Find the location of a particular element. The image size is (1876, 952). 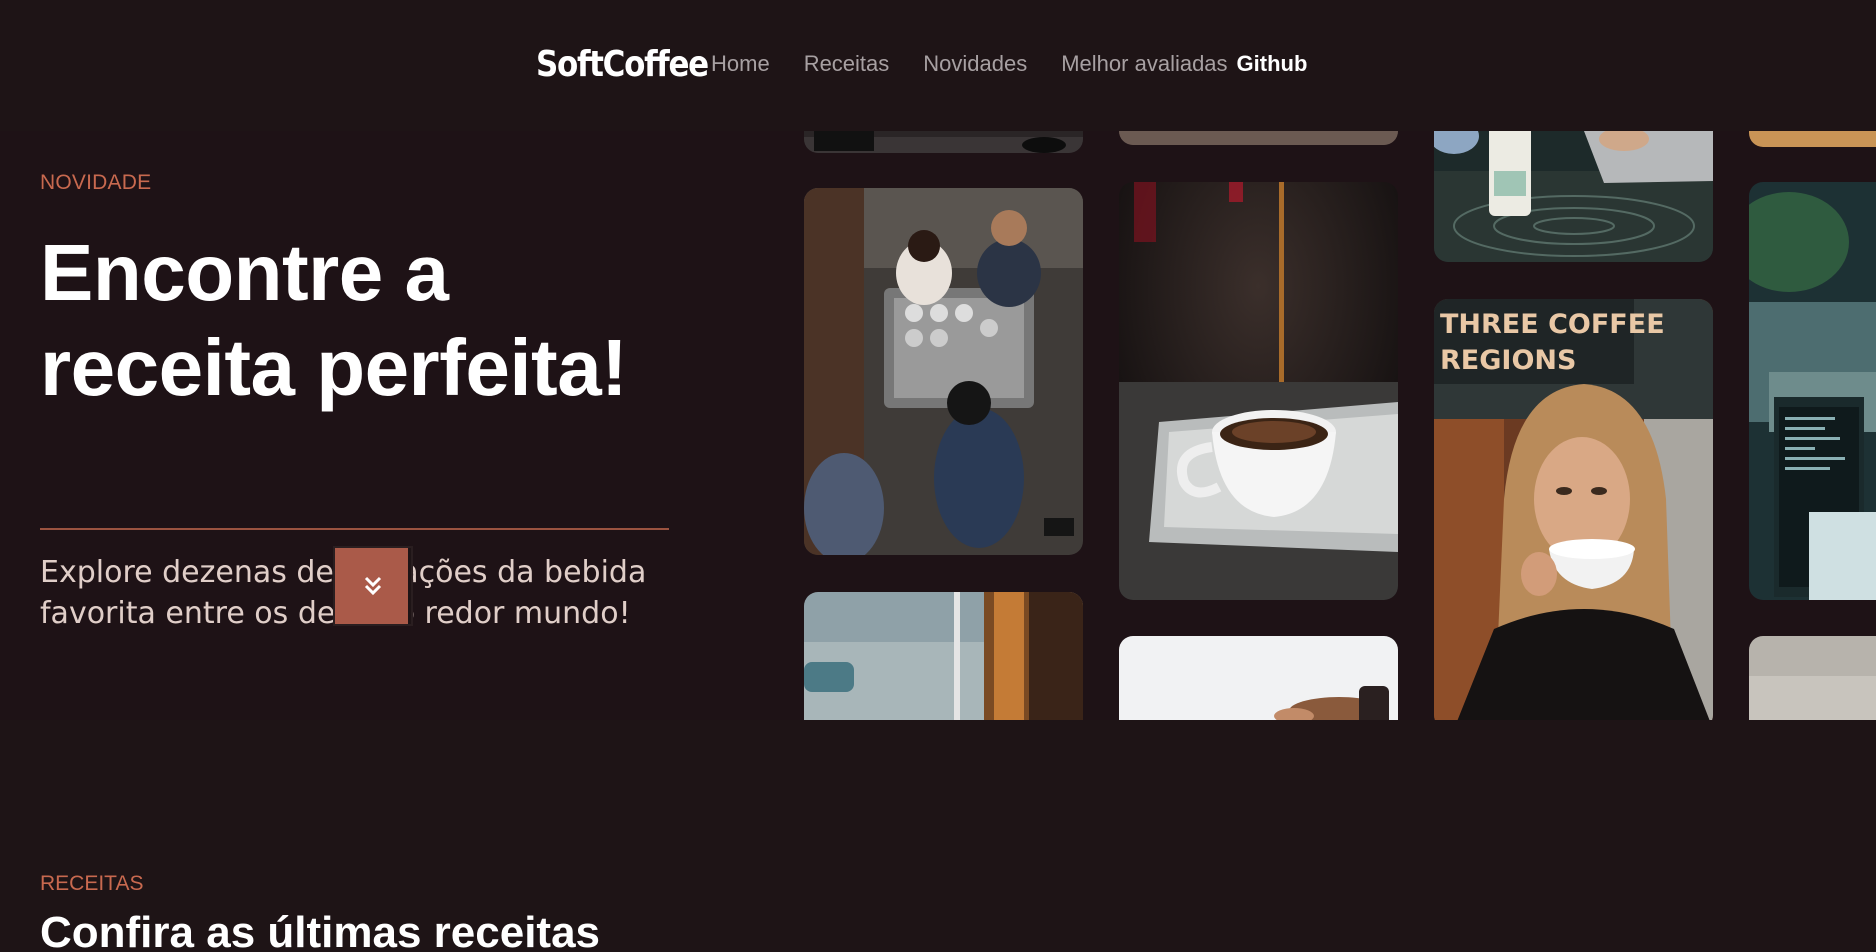

hero-eyebrow: NOVIDADE is located at coordinates (96, 182).